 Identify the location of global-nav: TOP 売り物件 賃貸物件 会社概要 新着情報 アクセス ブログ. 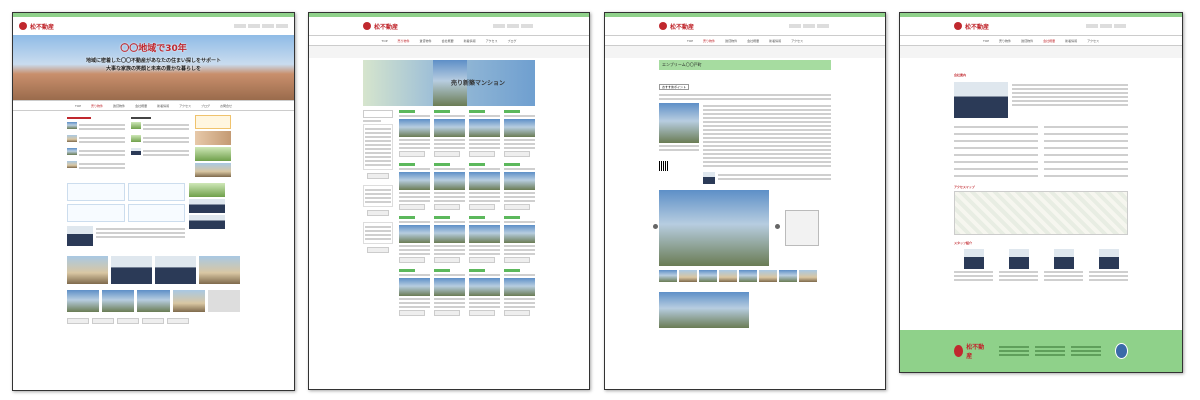
(449, 40).